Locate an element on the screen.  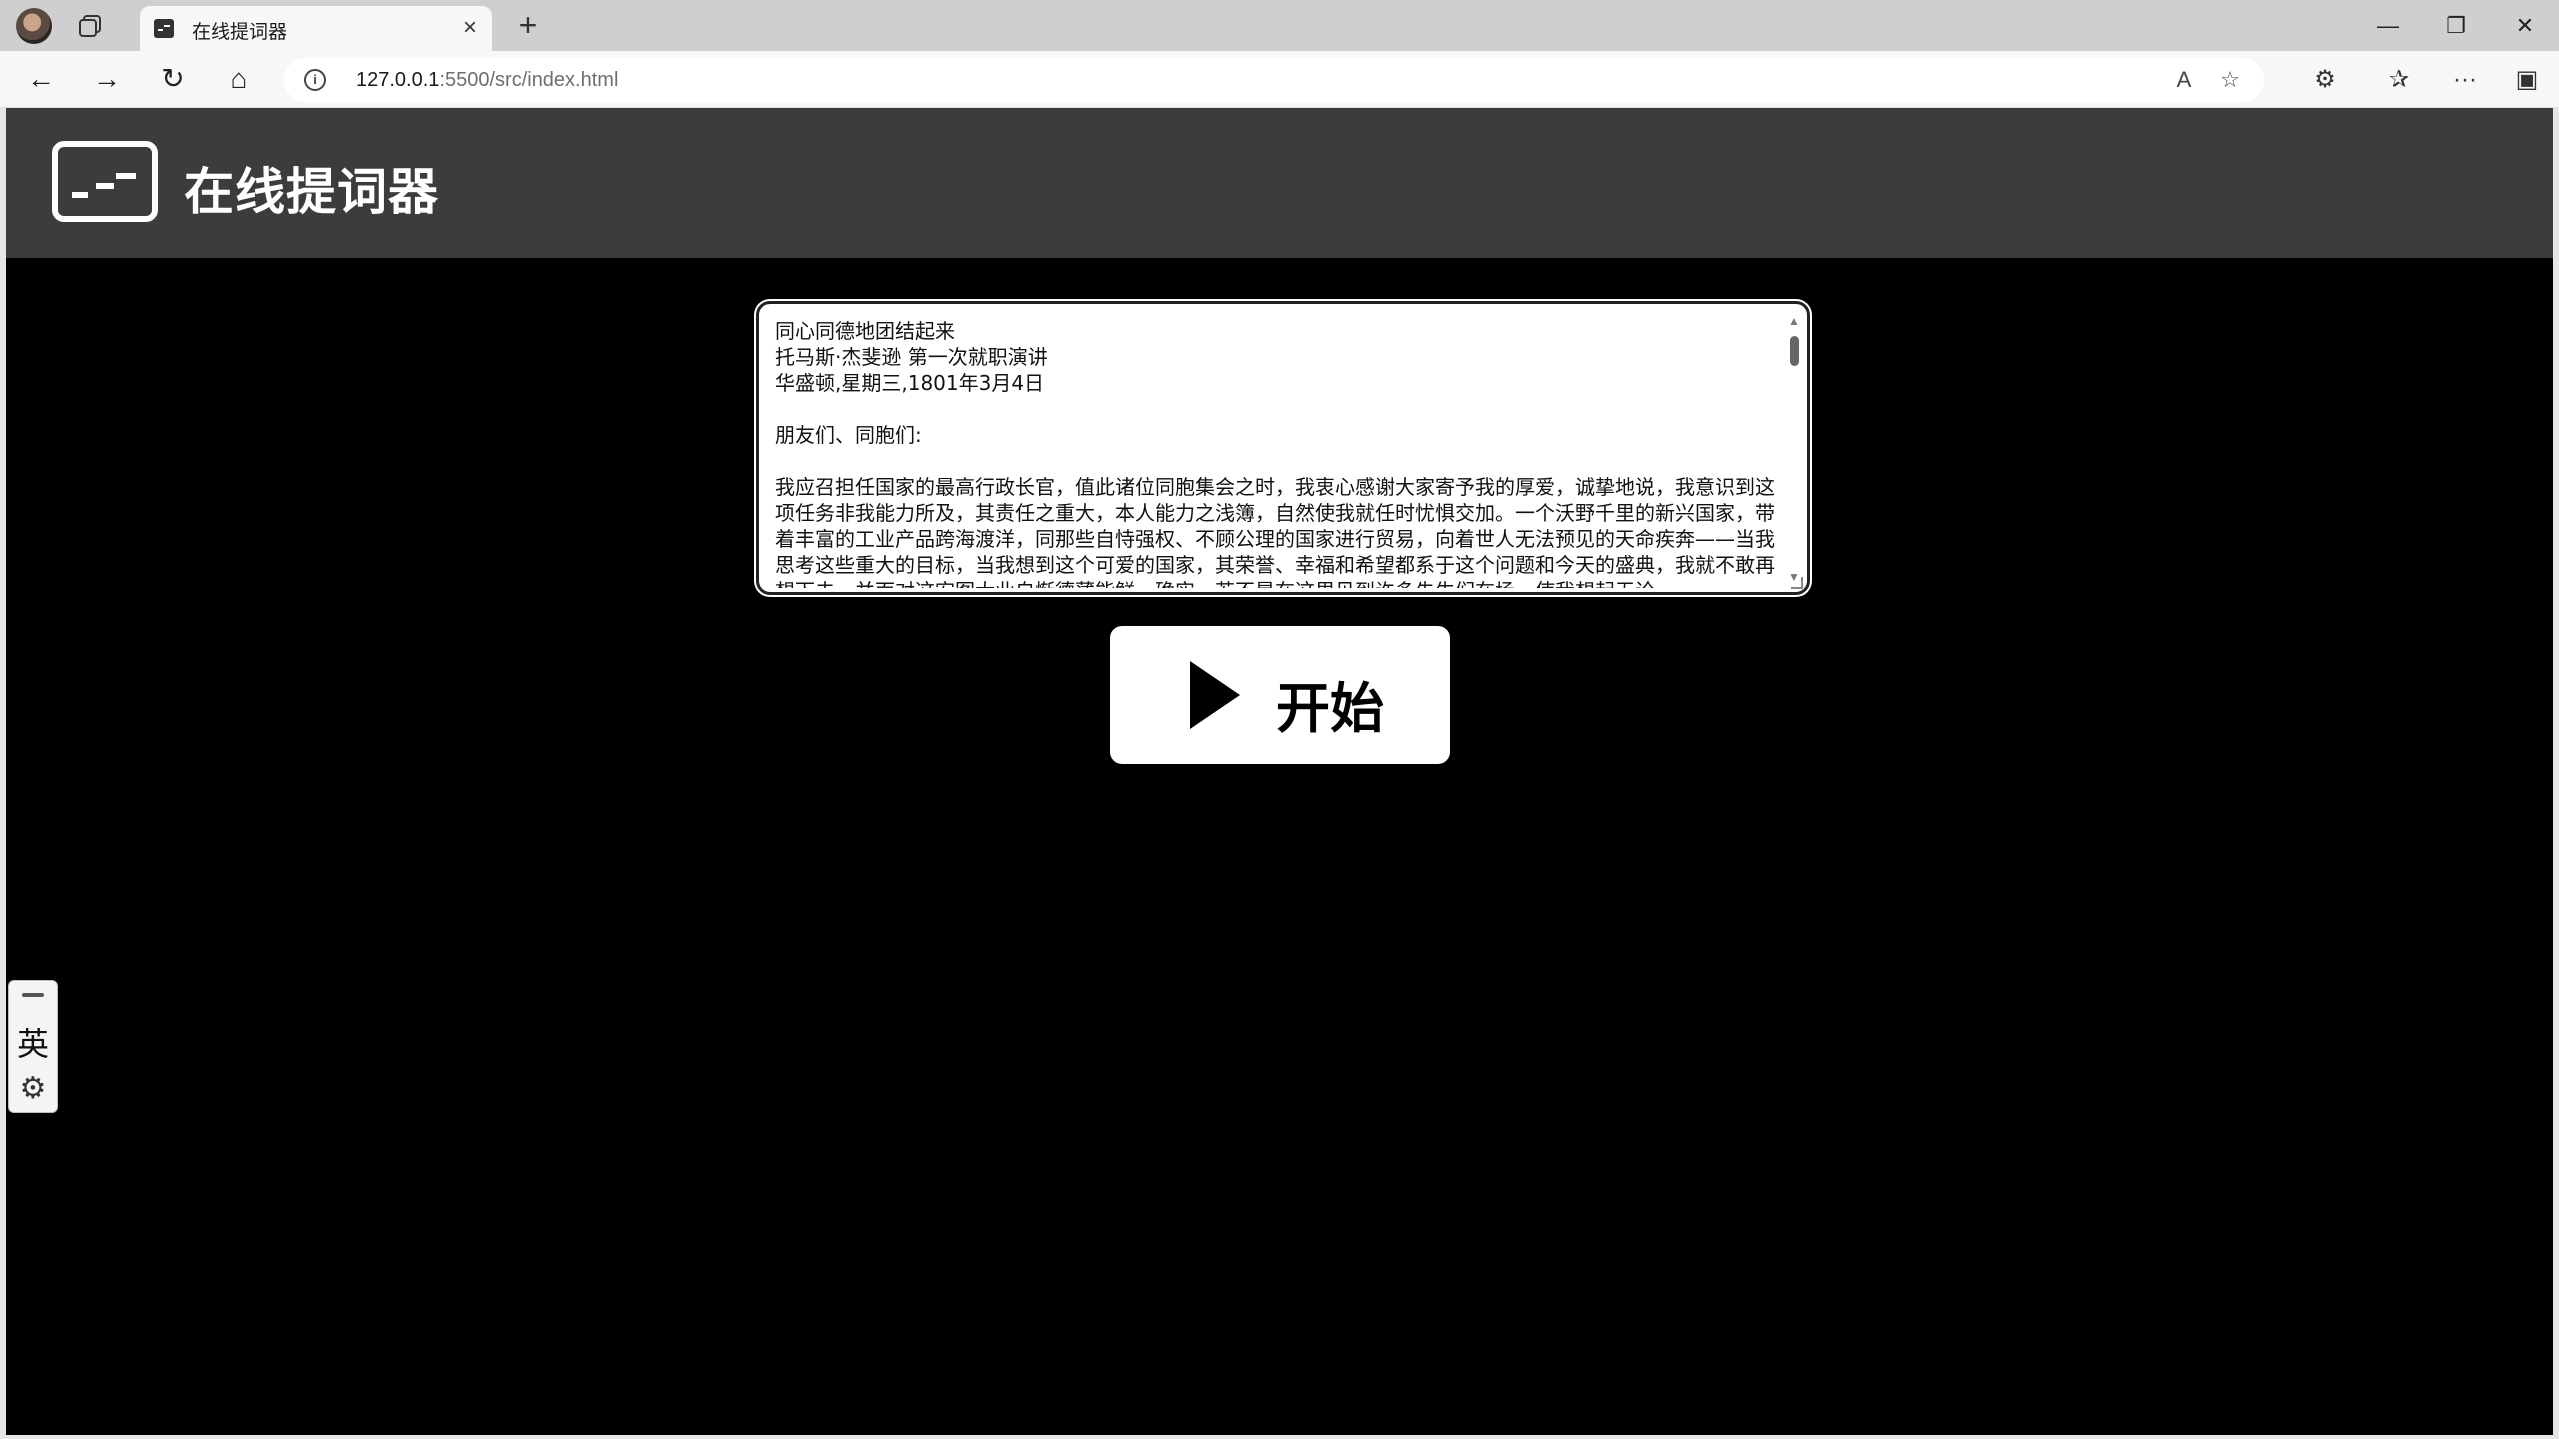
favorites-icon: ✰ is located at coordinates (2399, 80).